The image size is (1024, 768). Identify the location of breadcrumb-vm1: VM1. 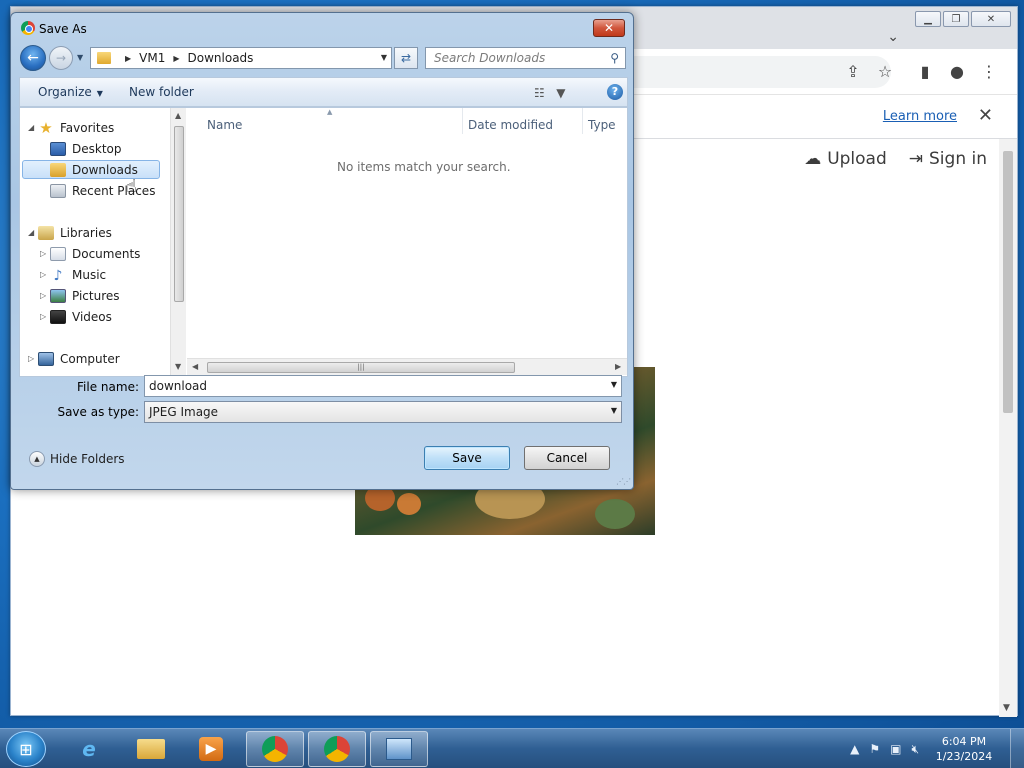
(152, 58).